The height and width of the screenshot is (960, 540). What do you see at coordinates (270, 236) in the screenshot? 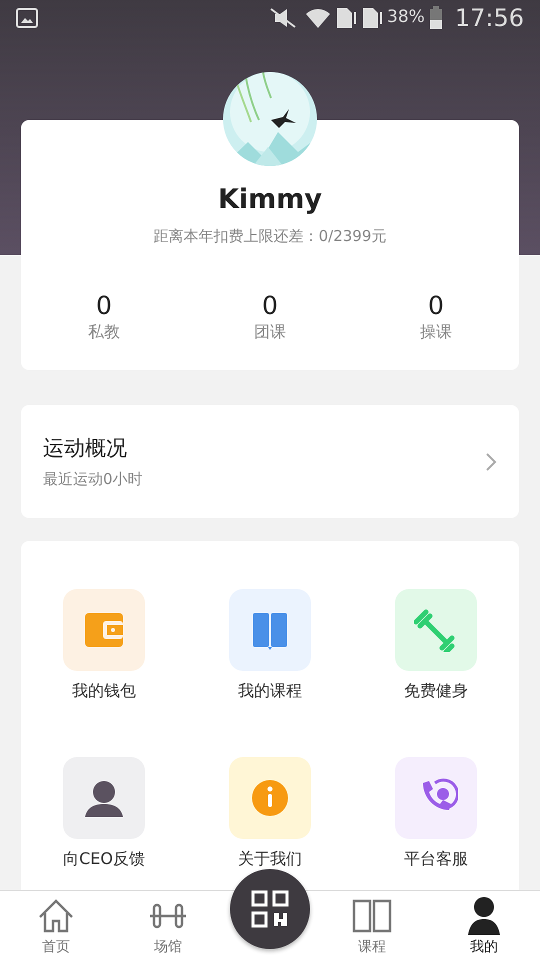
I see `fee-limit-text: 距离本年扣费上限还差：0/2399元` at bounding box center [270, 236].